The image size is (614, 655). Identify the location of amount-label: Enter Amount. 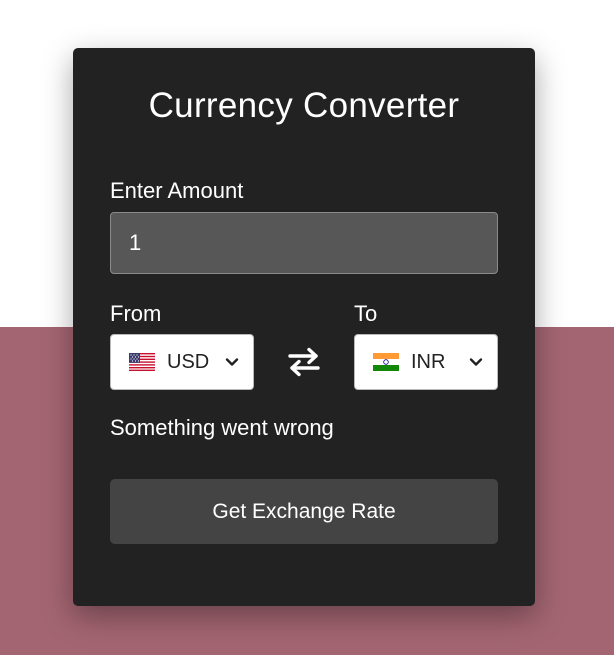
(177, 190).